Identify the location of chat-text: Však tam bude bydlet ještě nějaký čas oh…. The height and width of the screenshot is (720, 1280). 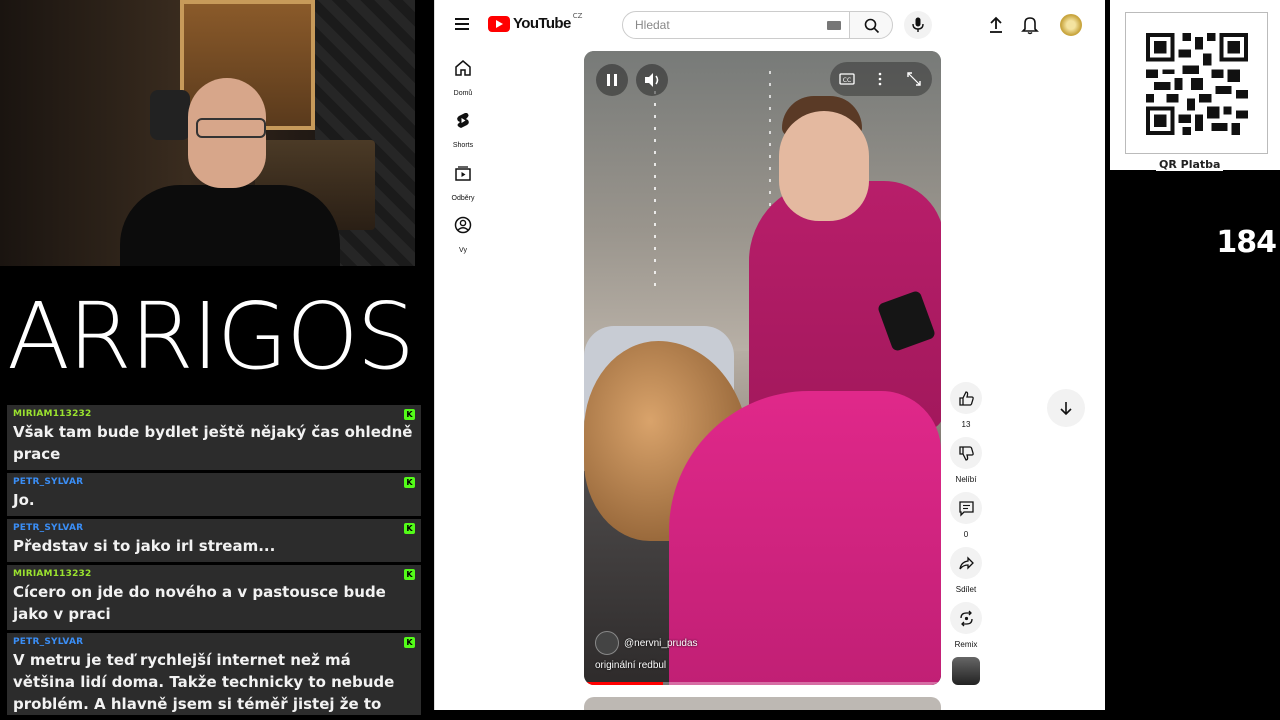
(213, 443).